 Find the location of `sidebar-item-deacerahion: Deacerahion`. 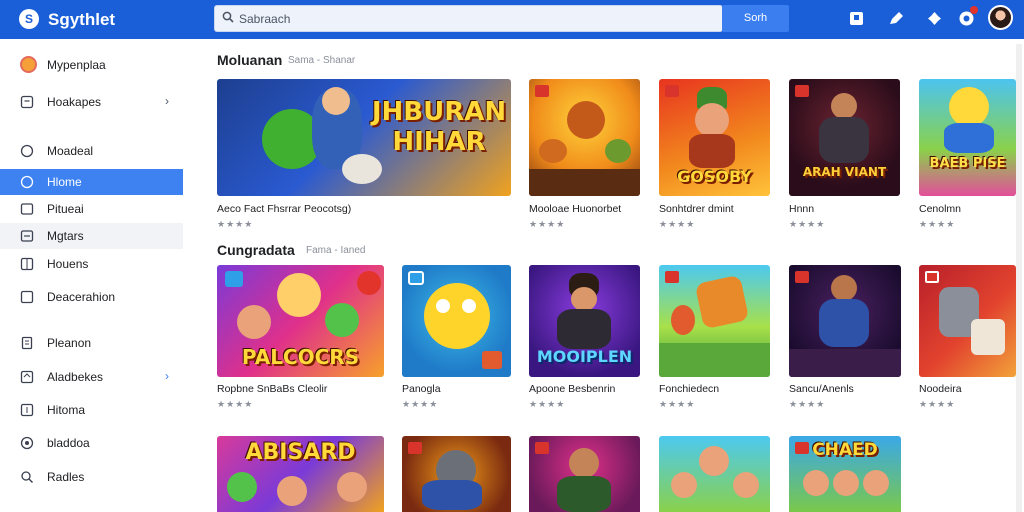

sidebar-item-deacerahion: Deacerahion is located at coordinates (91, 297).